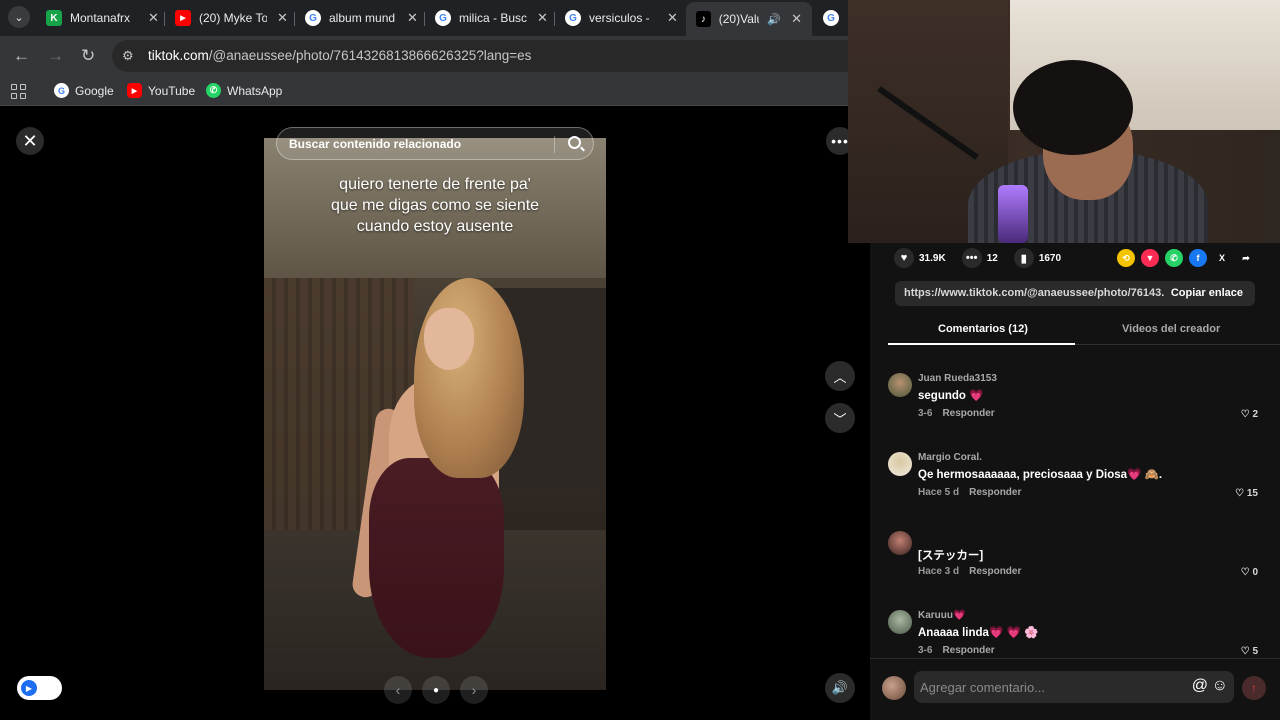 The height and width of the screenshot is (720, 1280). Describe the element at coordinates (1040, 475) in the screenshot. I see `comment-text: Qe hermosaaaaaa, preciosaaa y Diosa💗 🙈.` at that location.